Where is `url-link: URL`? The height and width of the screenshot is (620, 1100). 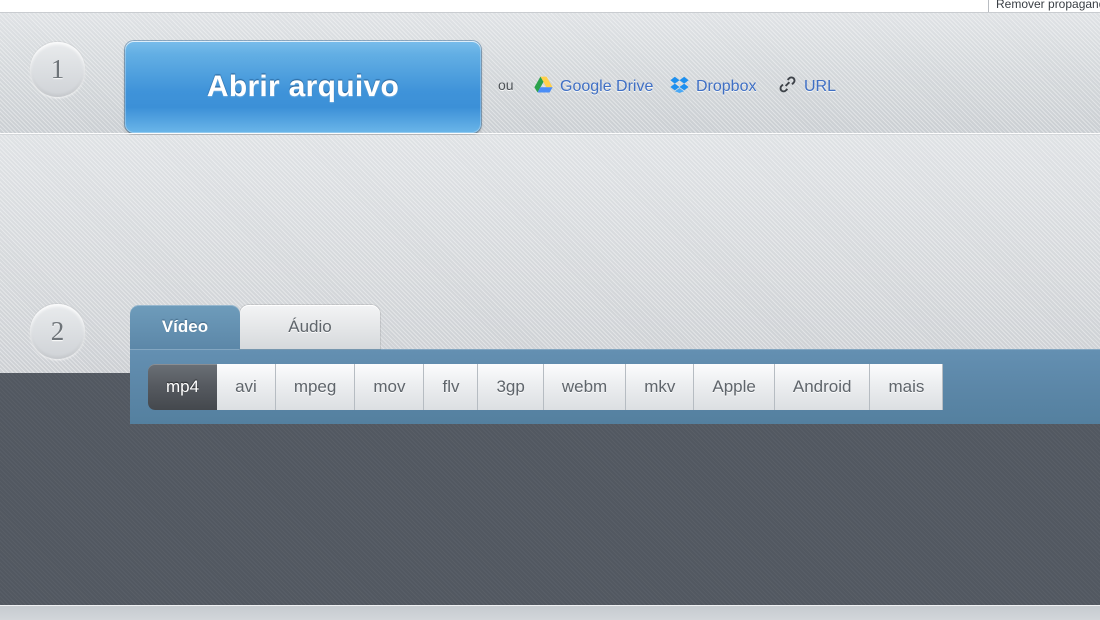 url-link: URL is located at coordinates (807, 87).